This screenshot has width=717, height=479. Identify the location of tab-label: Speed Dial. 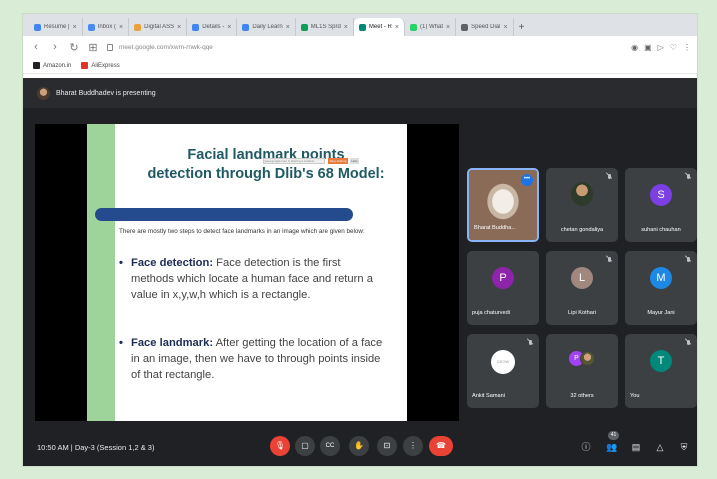
(486, 27).